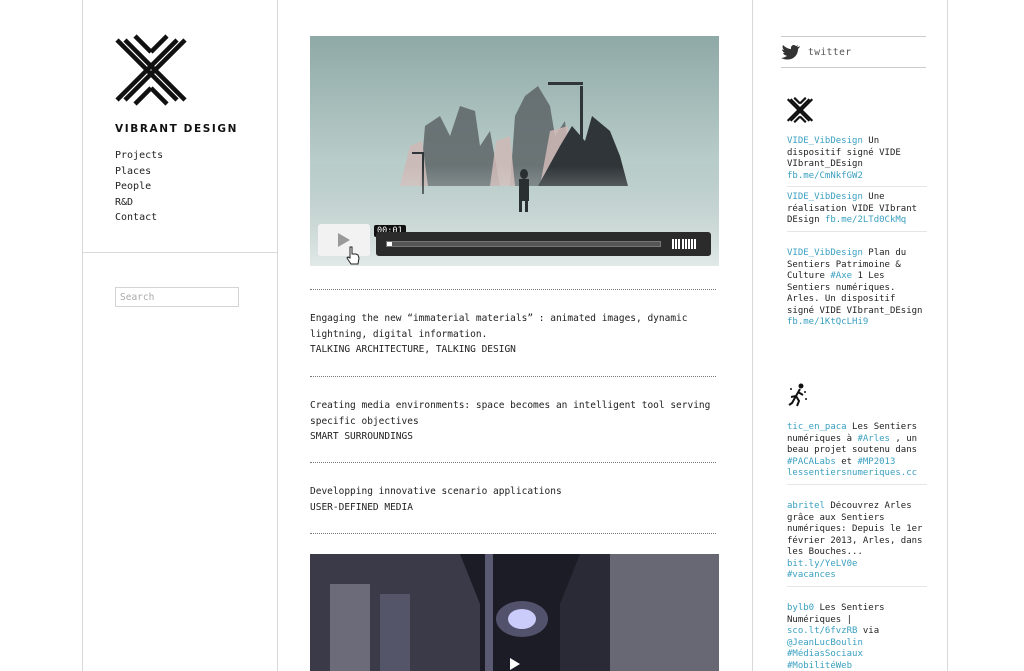 This screenshot has height=671, width=1024. What do you see at coordinates (841, 276) in the screenshot?
I see `tweet-hashtag: #Axe` at bounding box center [841, 276].